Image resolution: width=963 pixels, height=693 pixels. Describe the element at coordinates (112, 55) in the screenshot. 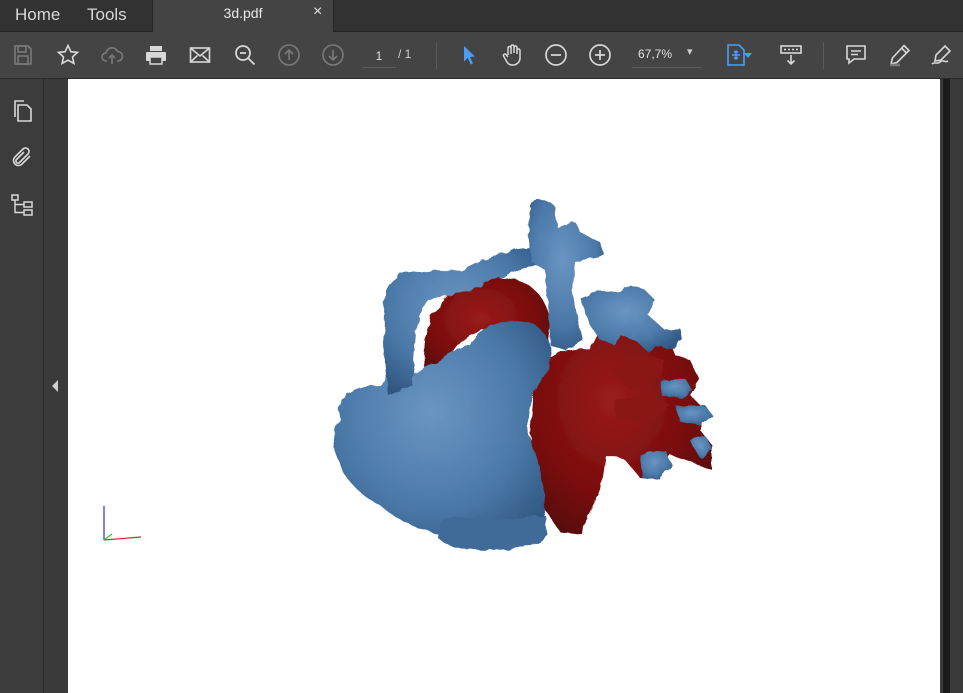

I see `upload-cloud-icon` at that location.